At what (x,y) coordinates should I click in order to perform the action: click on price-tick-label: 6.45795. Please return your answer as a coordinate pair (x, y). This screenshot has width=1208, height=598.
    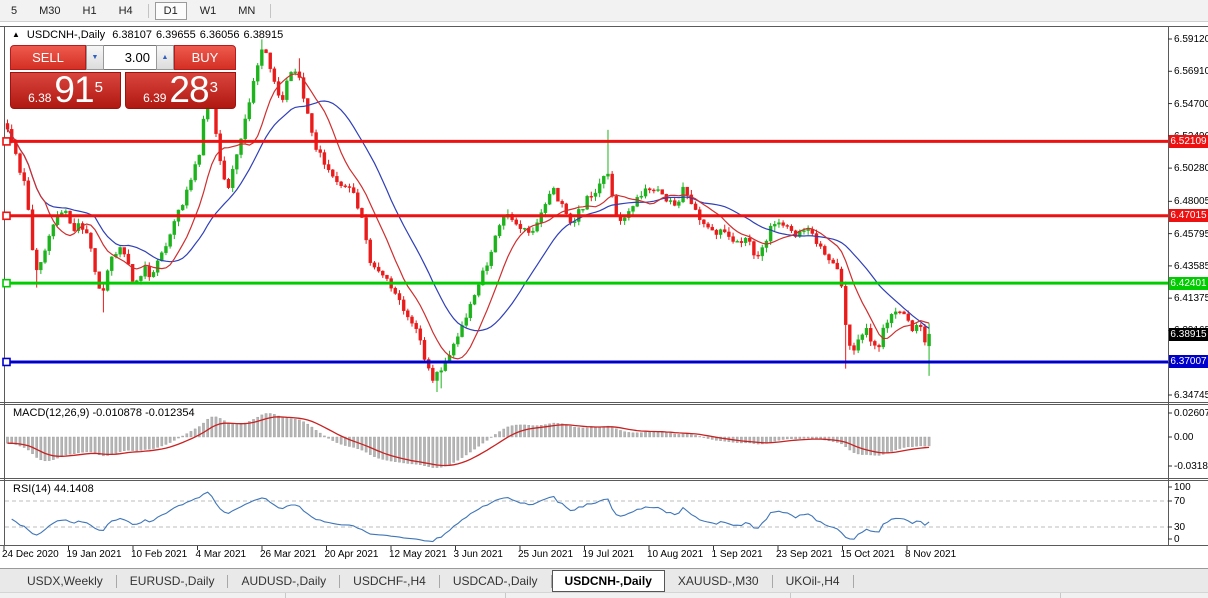
    Looking at the image, I should click on (1191, 234).